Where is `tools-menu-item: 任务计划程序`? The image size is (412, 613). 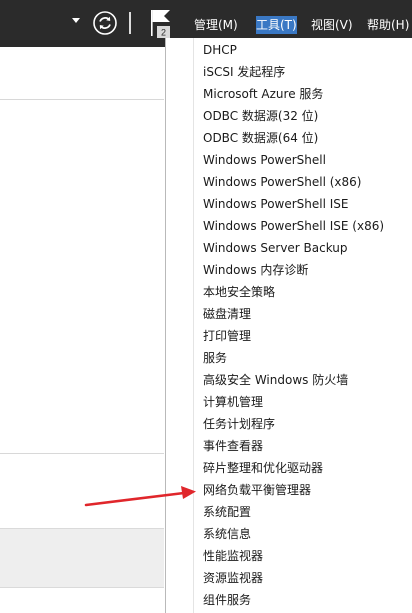 tools-menu-item: 任务计划程序 is located at coordinates (239, 424).